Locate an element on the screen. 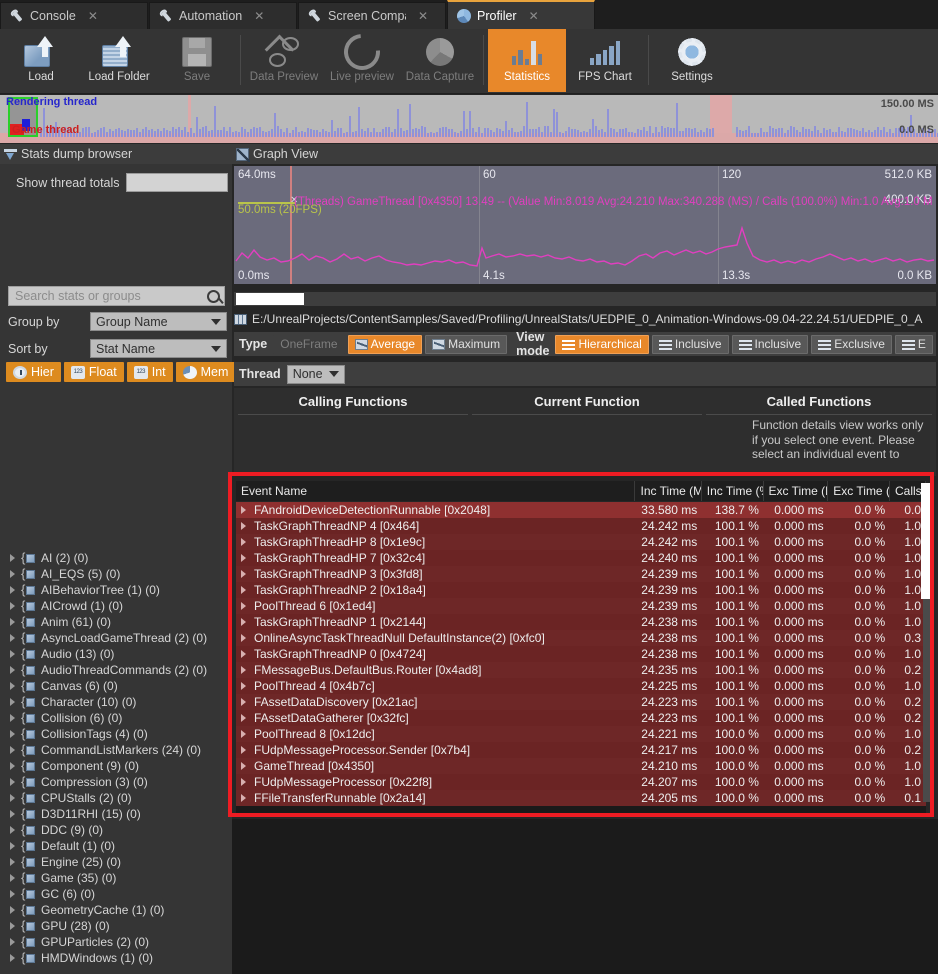 This screenshot has width=938, height=974. graph-horizontal-scrollbar is located at coordinates (585, 299).